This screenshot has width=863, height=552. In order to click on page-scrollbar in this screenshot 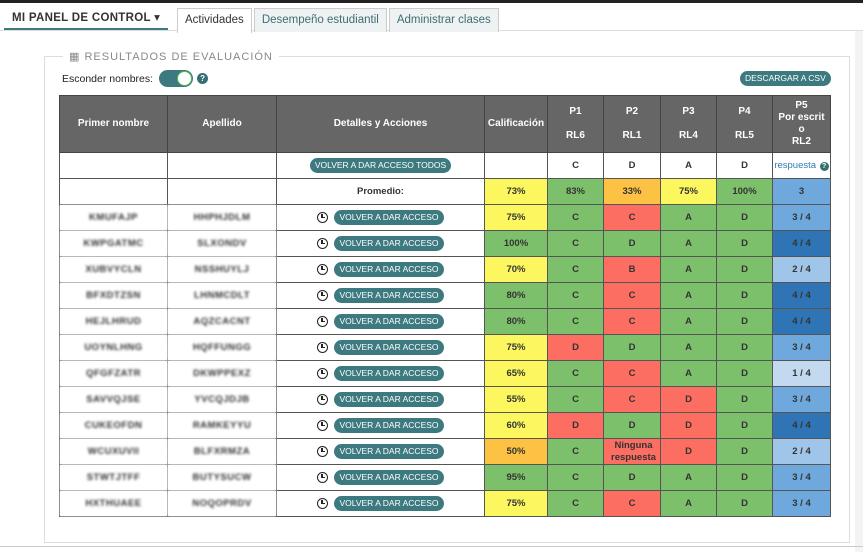, I will do `click(859, 291)`.